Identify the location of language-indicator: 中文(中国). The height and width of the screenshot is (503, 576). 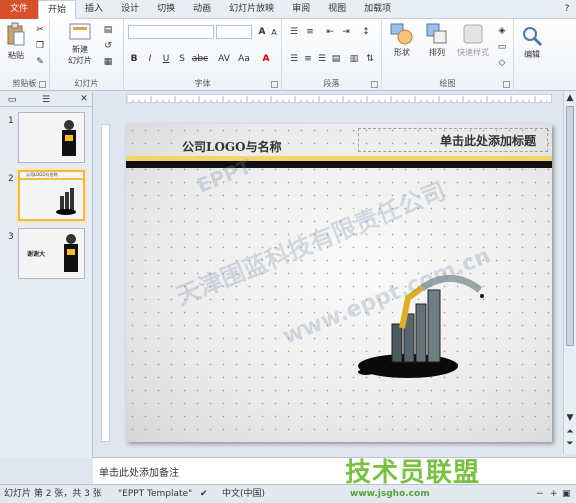
(243, 494).